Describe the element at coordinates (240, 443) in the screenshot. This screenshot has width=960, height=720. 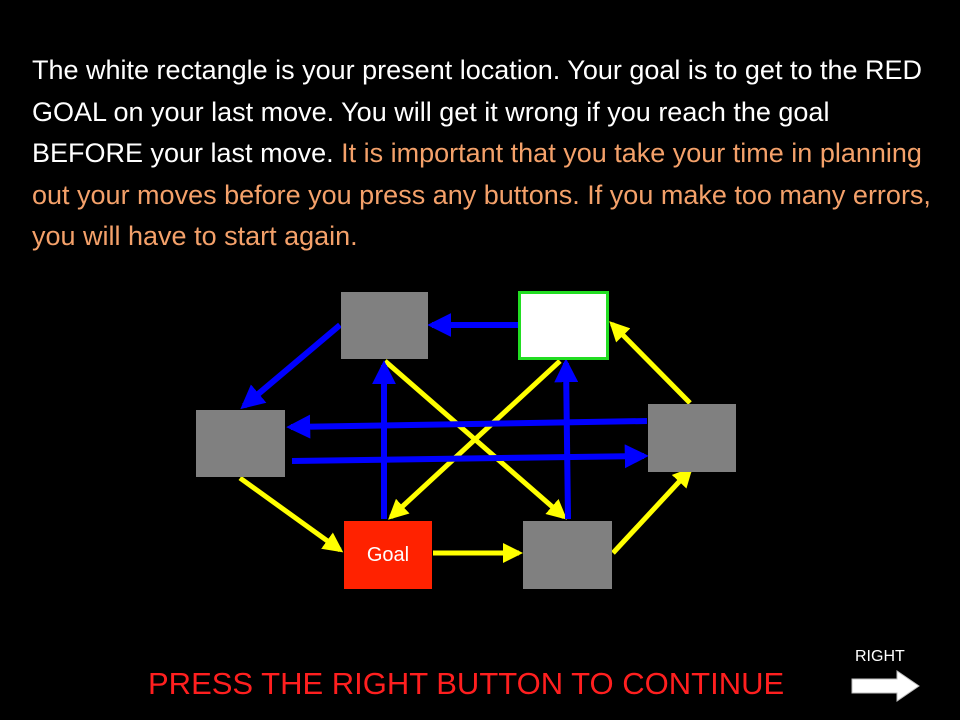
I see `node-left` at that location.